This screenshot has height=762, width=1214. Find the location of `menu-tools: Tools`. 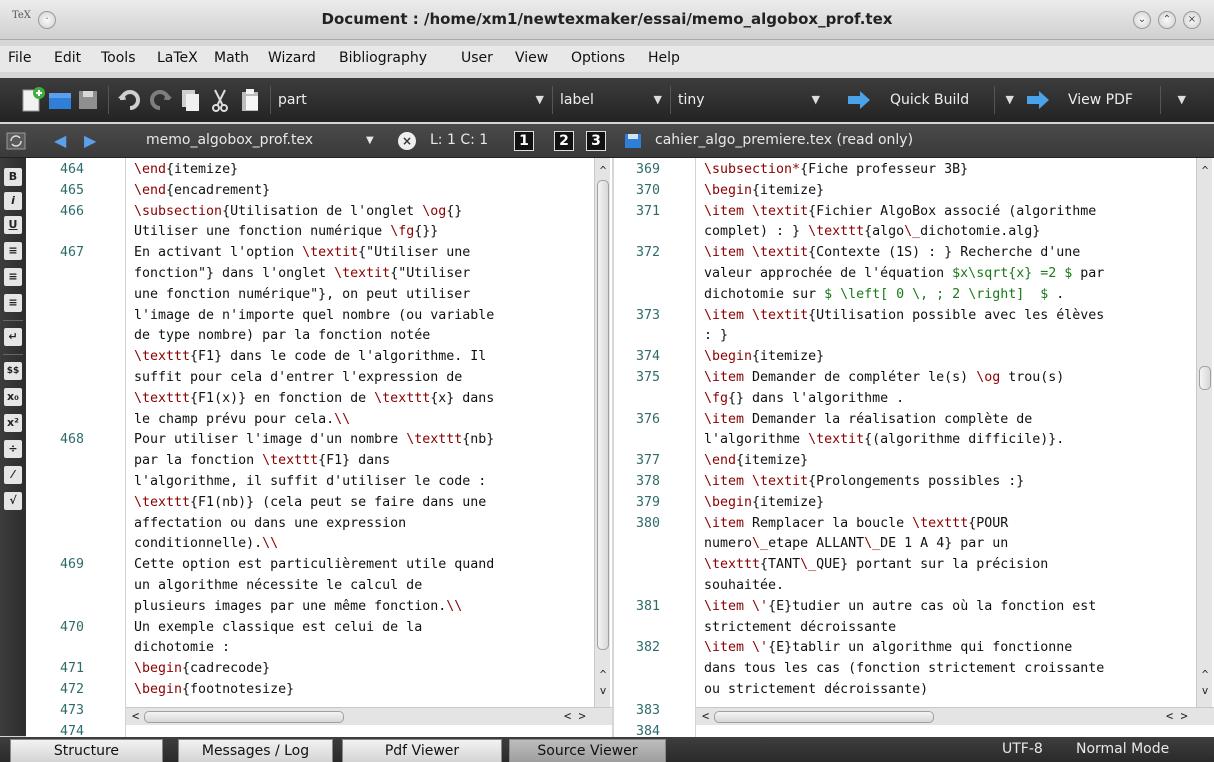

menu-tools: Tools is located at coordinates (118, 58).